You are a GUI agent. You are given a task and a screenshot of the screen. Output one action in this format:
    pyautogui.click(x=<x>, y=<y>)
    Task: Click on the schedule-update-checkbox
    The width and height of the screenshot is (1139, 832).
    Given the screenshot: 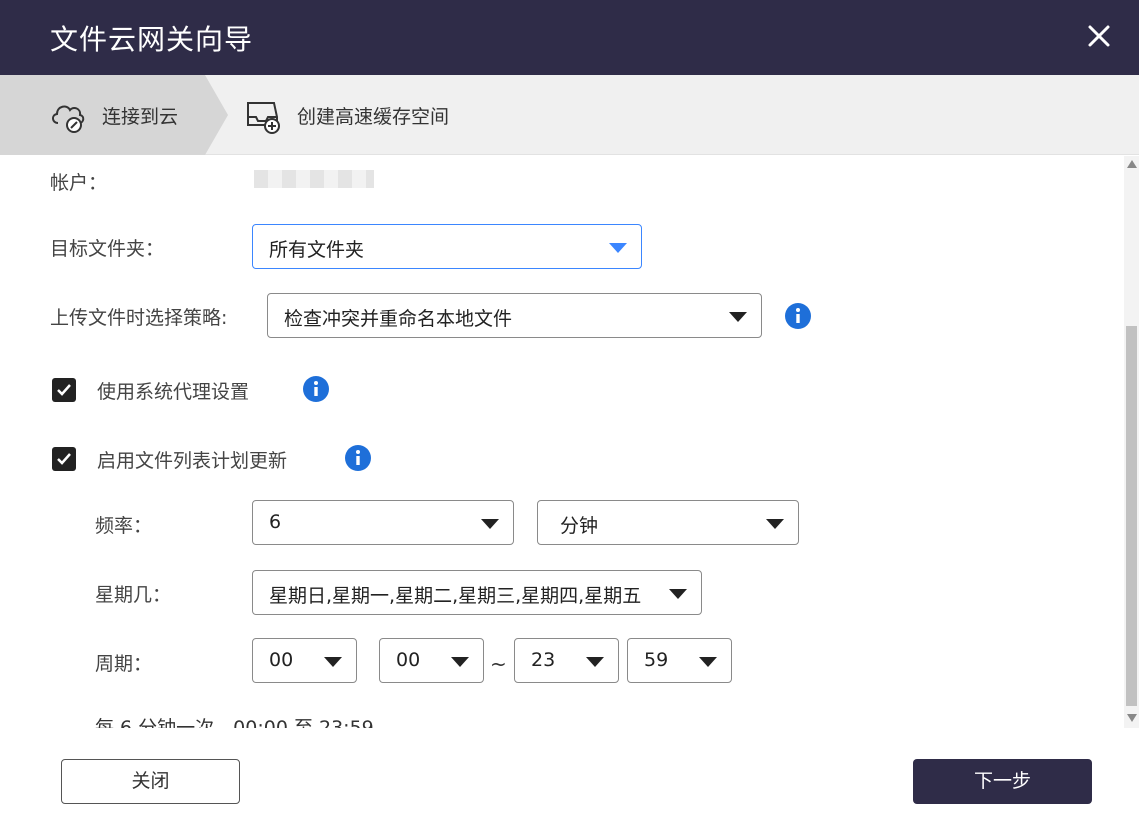 What is the action you would take?
    pyautogui.click(x=64, y=459)
    